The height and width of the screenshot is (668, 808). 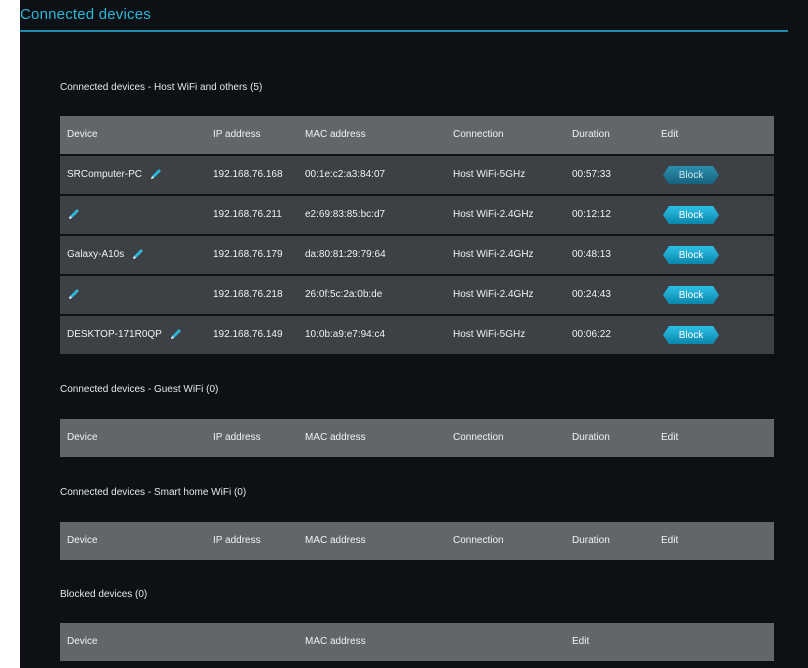 I want to click on duration-cell: 00:48:13, so click(x=591, y=254).